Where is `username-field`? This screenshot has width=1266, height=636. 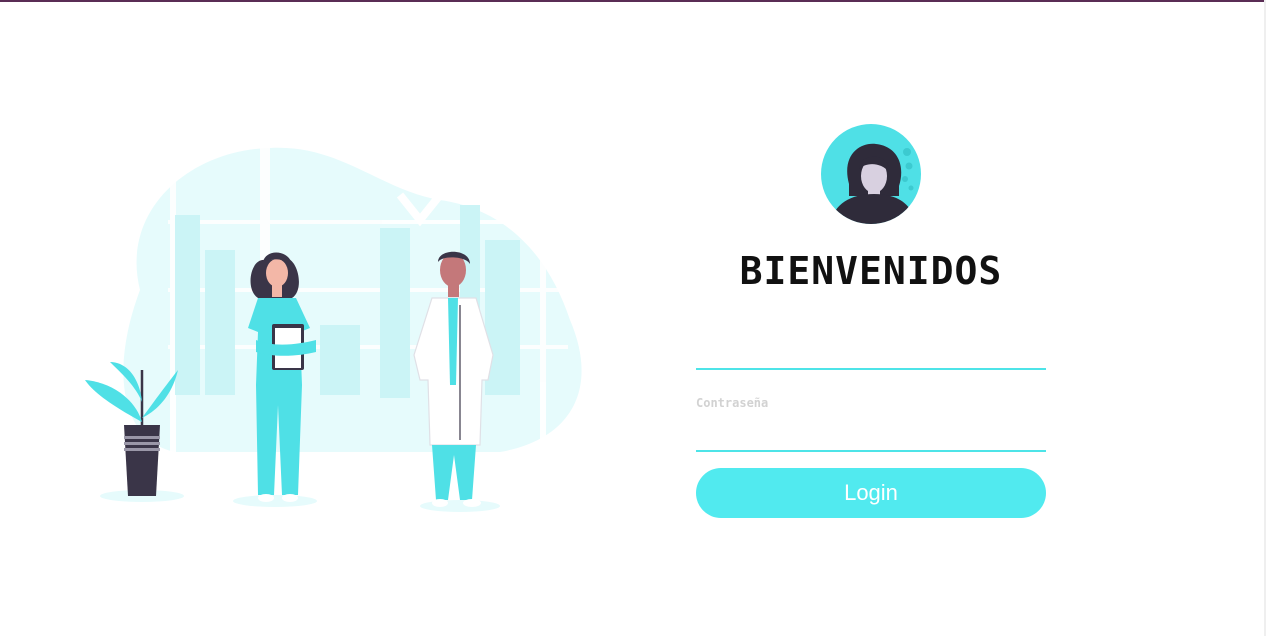 username-field is located at coordinates (871, 354).